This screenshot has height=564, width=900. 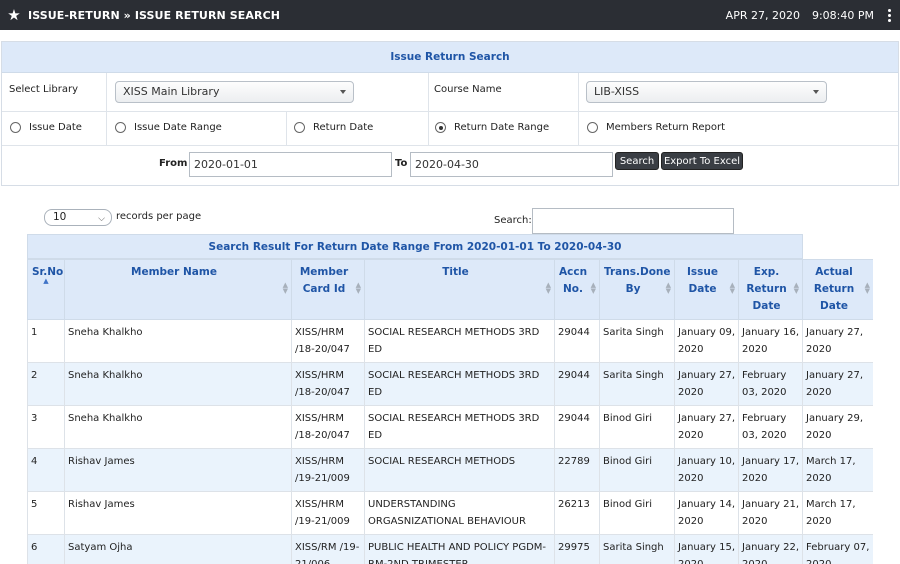 I want to click on cell-exp-return-date: February 03, 2020, so click(x=770, y=427).